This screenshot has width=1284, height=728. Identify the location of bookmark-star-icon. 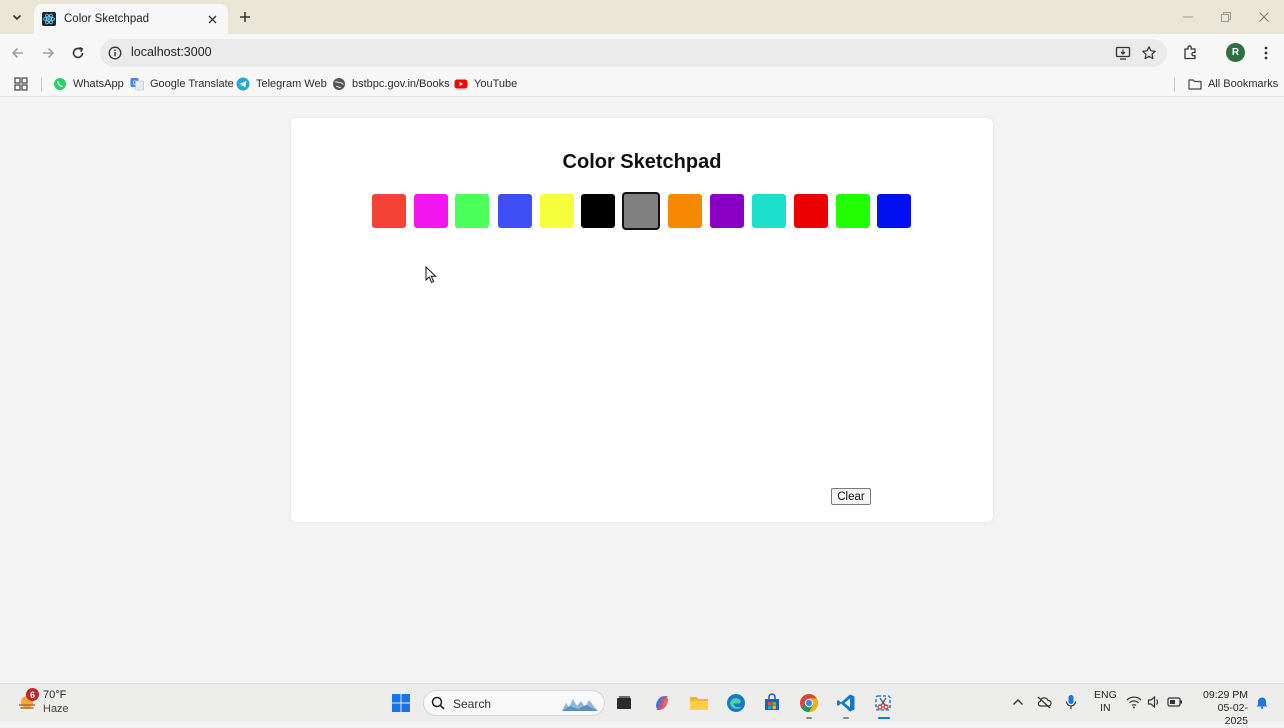
(1149, 53).